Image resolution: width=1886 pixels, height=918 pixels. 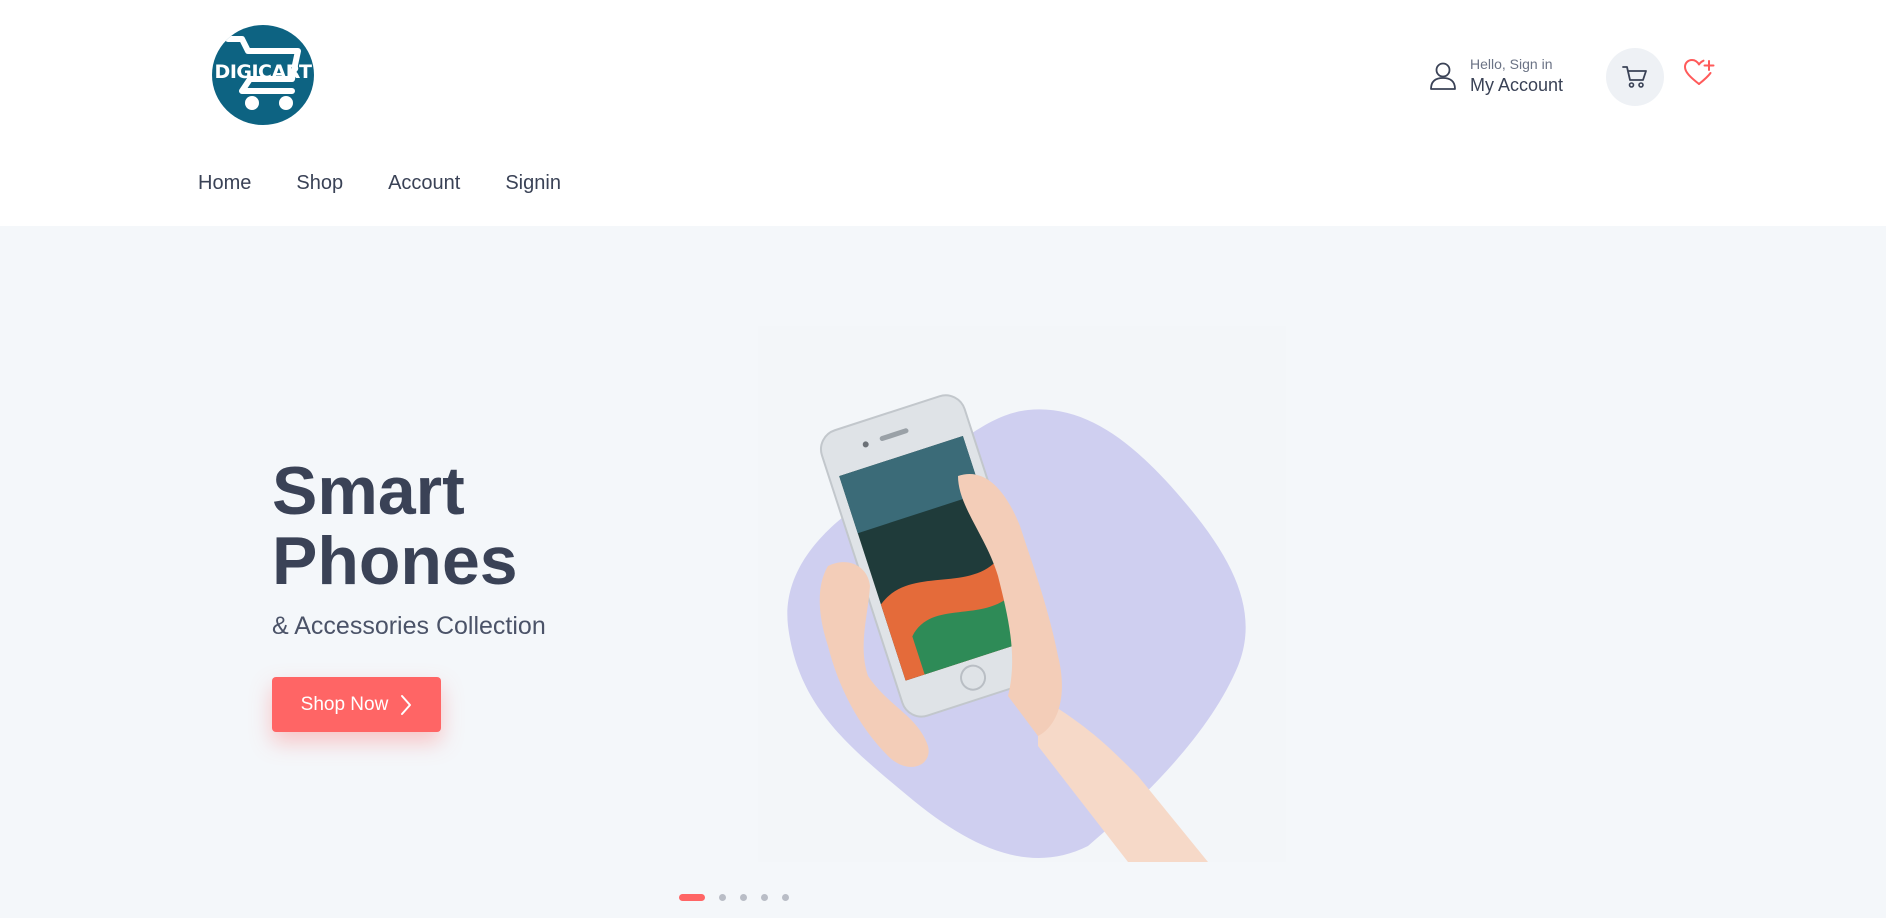 What do you see at coordinates (424, 183) in the screenshot?
I see `nav-item-account: Account` at bounding box center [424, 183].